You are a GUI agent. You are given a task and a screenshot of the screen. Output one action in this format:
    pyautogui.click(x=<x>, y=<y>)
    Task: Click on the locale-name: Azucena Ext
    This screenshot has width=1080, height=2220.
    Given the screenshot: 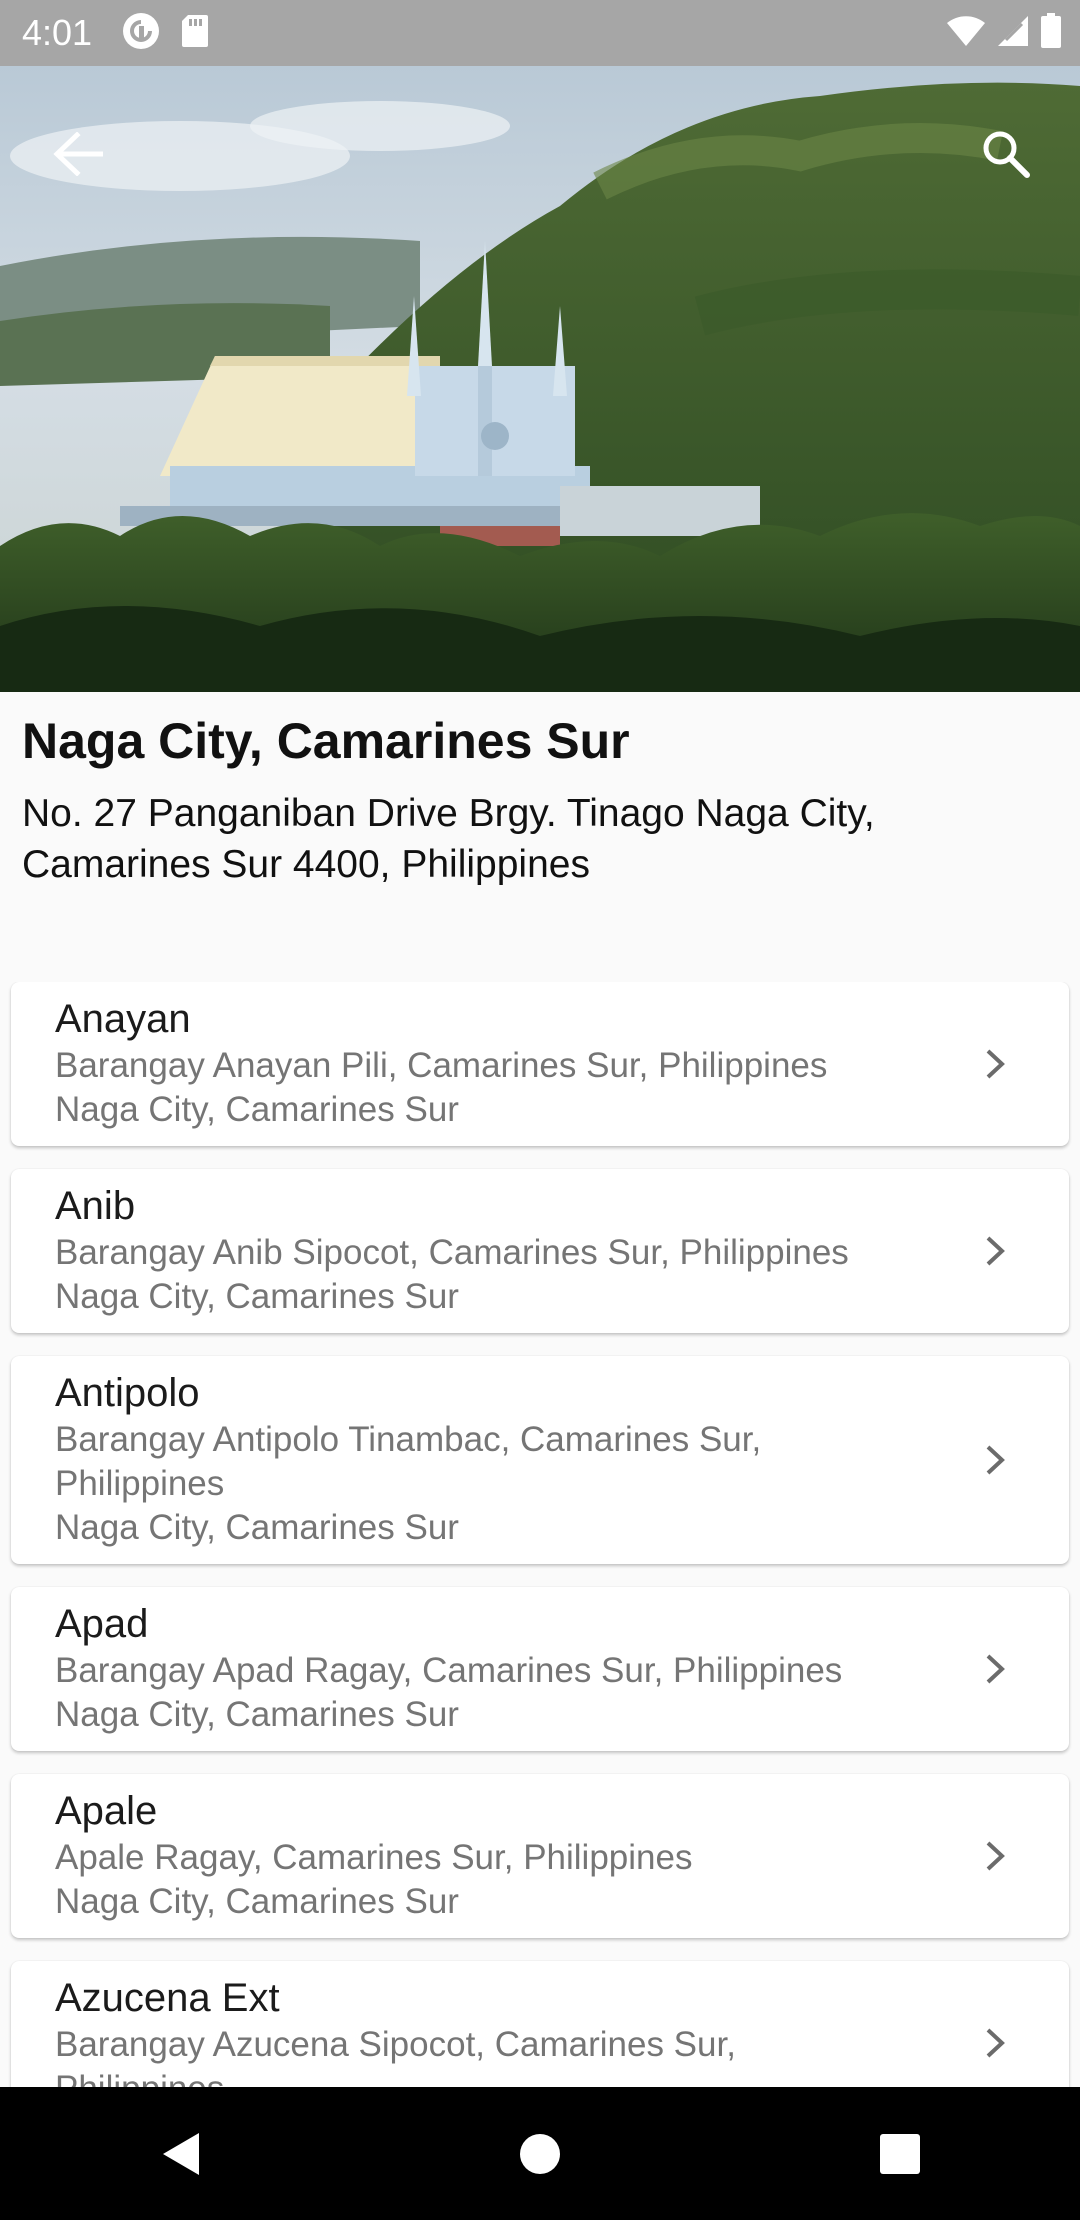 What is the action you would take?
    pyautogui.click(x=167, y=1998)
    